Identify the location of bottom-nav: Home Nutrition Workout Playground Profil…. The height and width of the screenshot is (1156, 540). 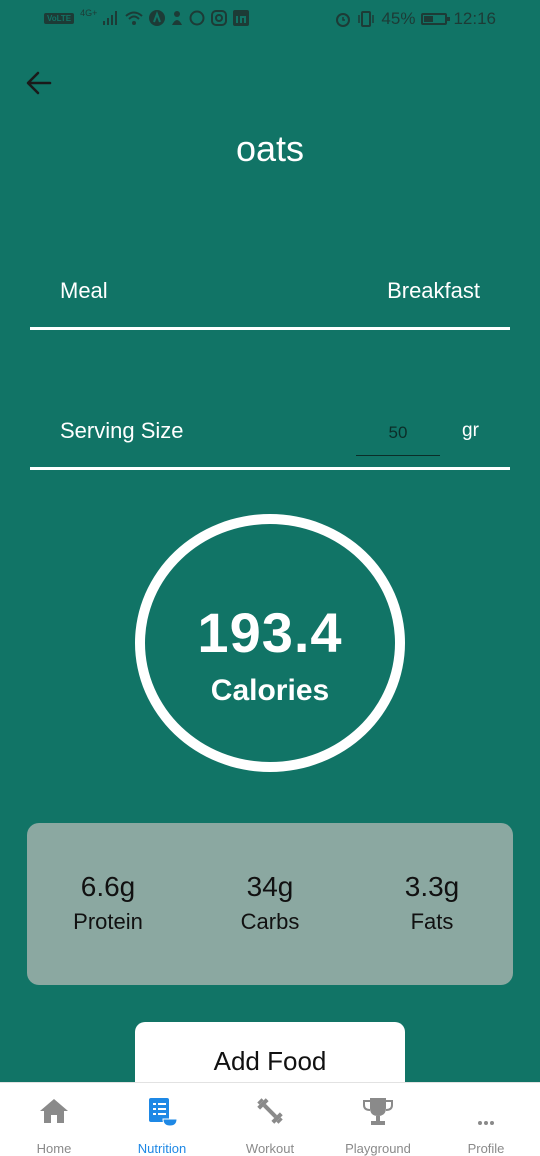
(270, 1119).